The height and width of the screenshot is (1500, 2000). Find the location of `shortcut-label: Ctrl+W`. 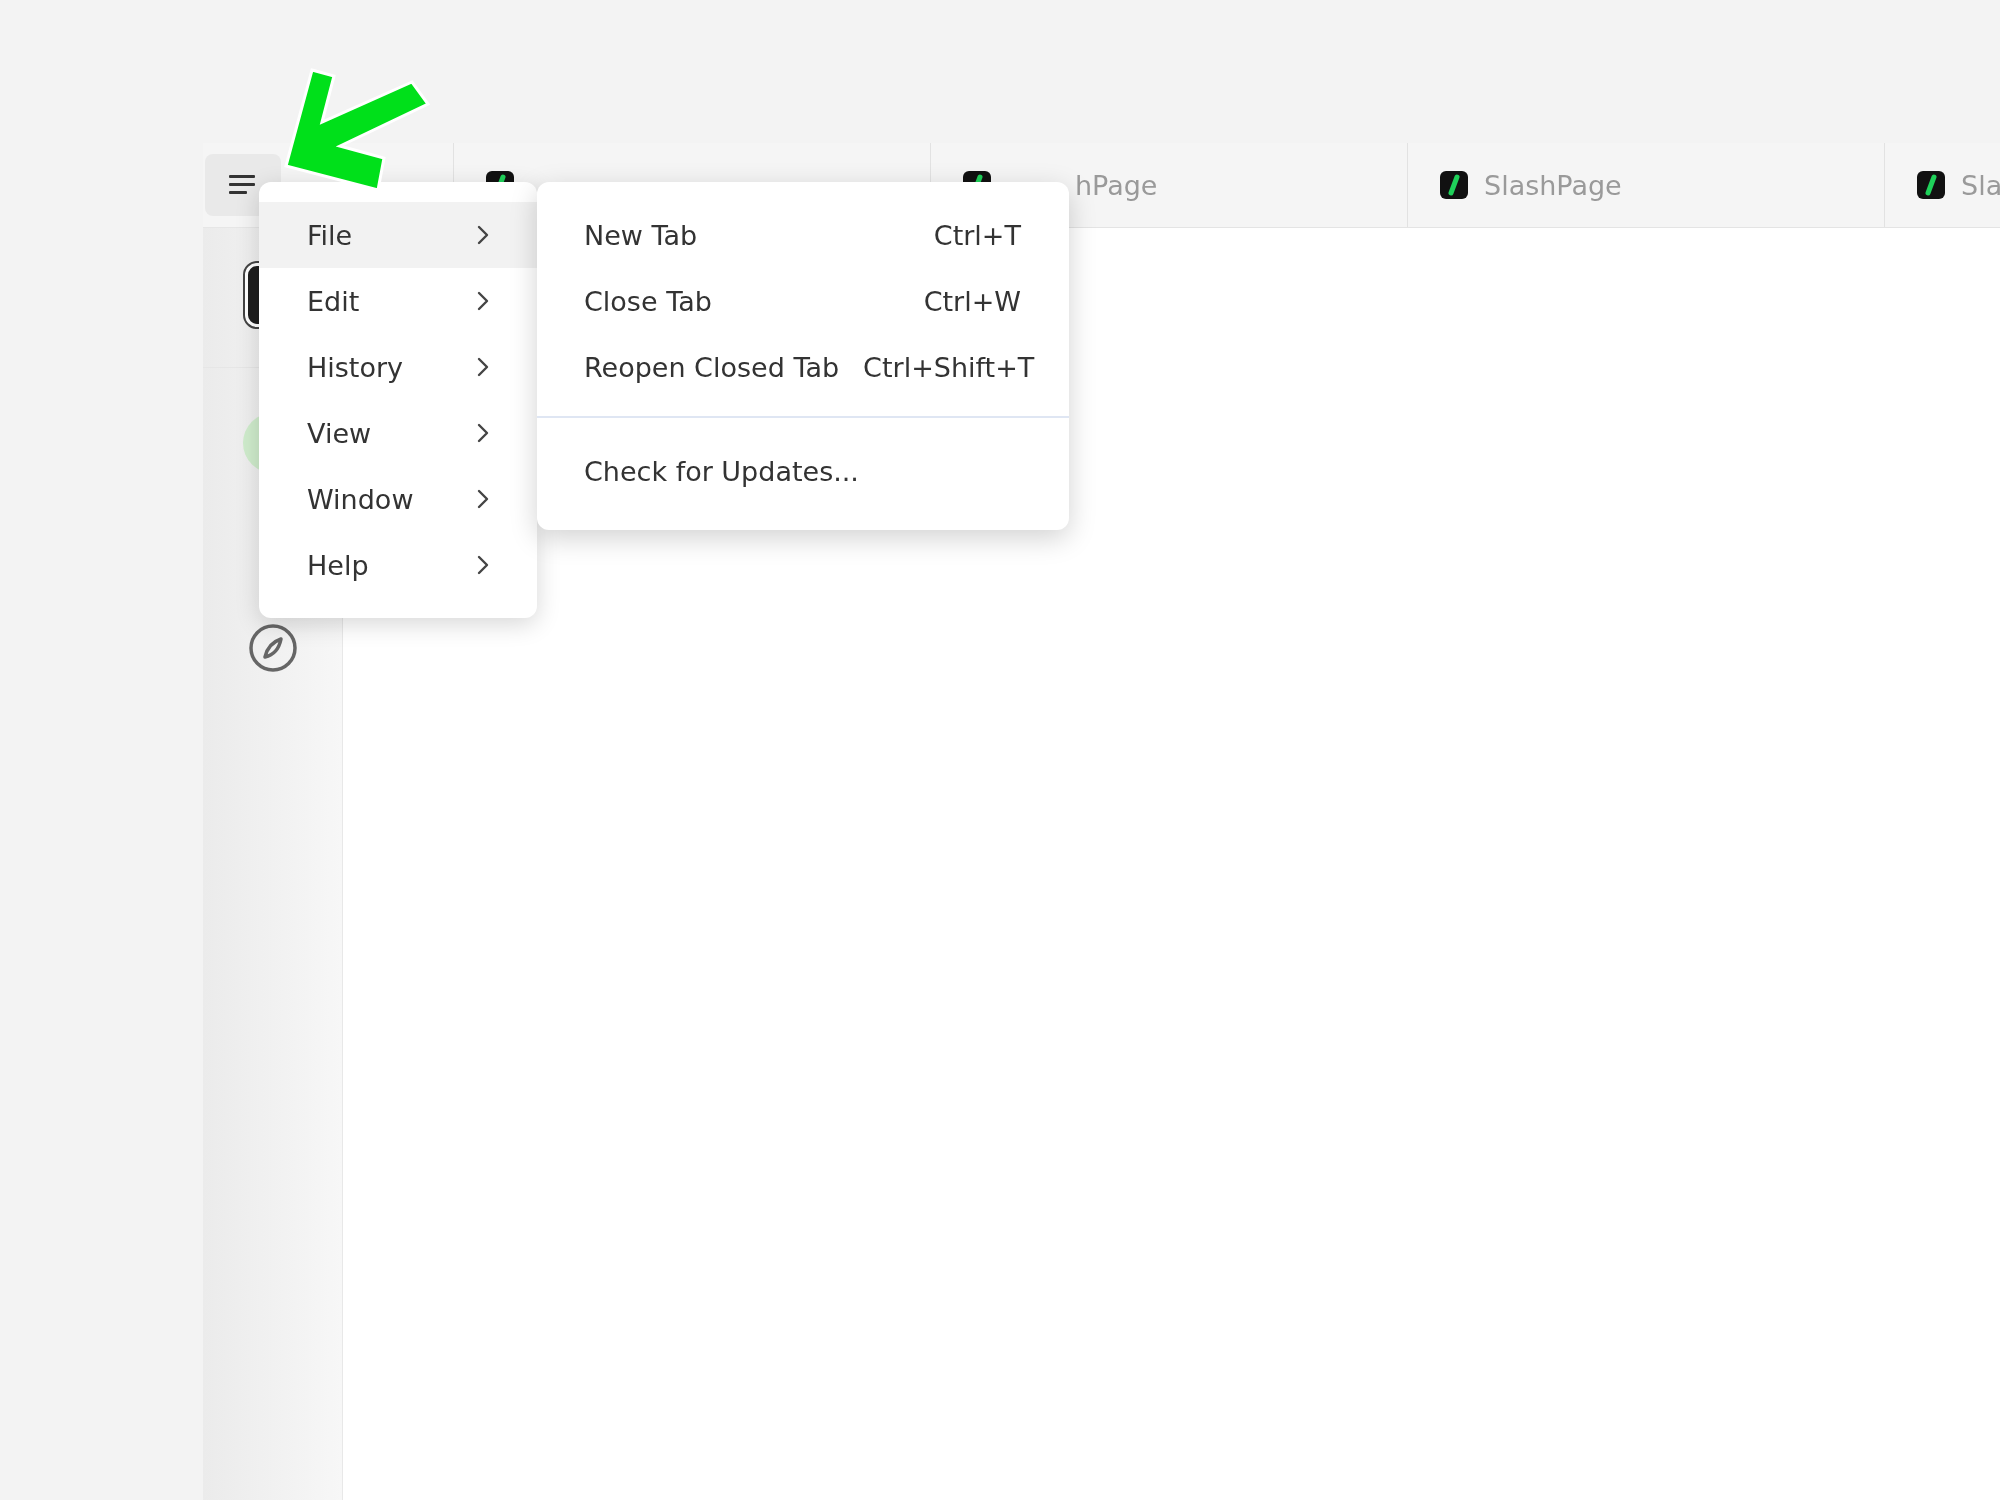

shortcut-label: Ctrl+W is located at coordinates (972, 301).